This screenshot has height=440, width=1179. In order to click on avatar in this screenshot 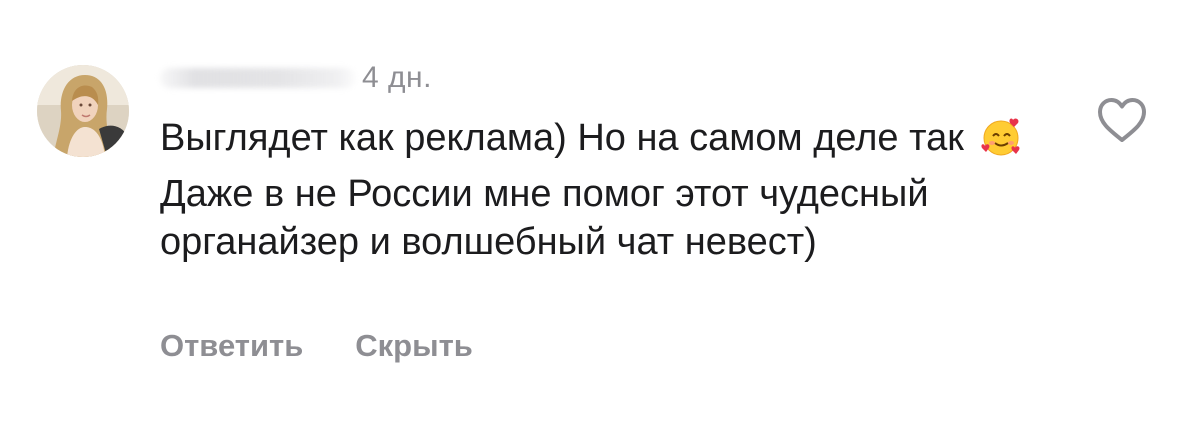, I will do `click(83, 111)`.